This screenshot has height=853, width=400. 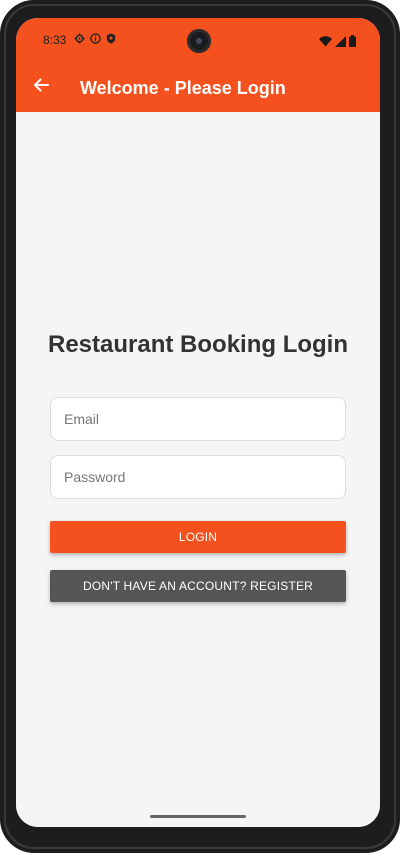 What do you see at coordinates (198, 419) in the screenshot?
I see `email-field` at bounding box center [198, 419].